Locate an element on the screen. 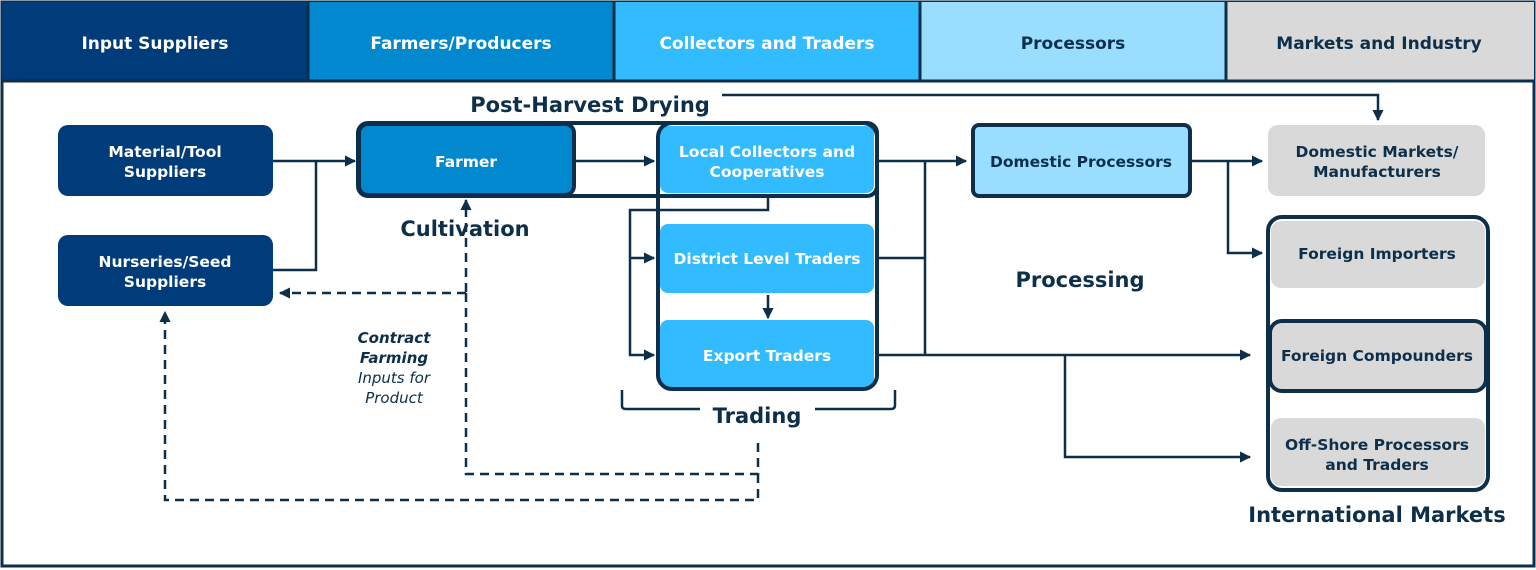 Image resolution: width=1536 pixels, height=570 pixels. node-label: Foreign Compounders is located at coordinates (1377, 356).